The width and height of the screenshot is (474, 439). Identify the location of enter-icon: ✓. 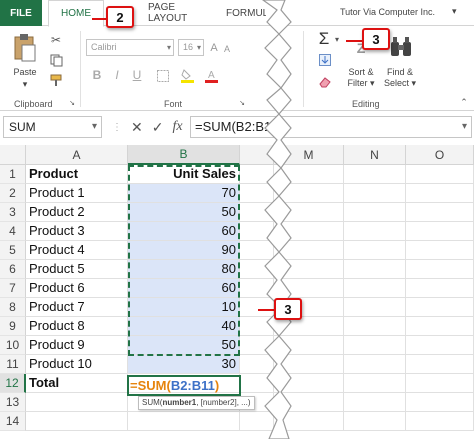
(158, 127).